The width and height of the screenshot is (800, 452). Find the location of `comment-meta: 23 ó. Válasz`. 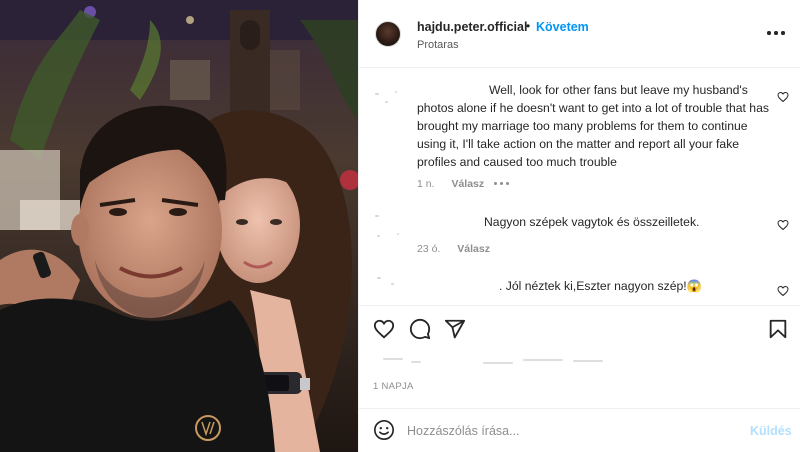

comment-meta: 23 ó. Válasz is located at coordinates (460, 249).